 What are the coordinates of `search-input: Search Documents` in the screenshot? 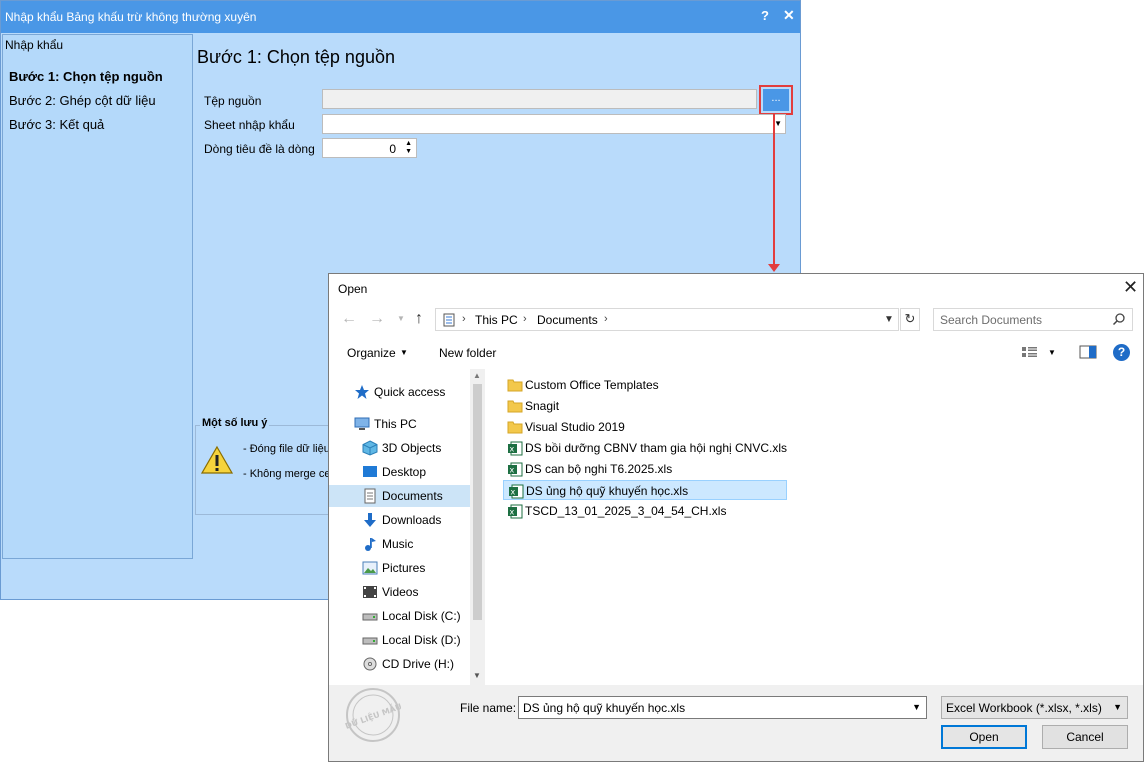 It's located at (1033, 319).